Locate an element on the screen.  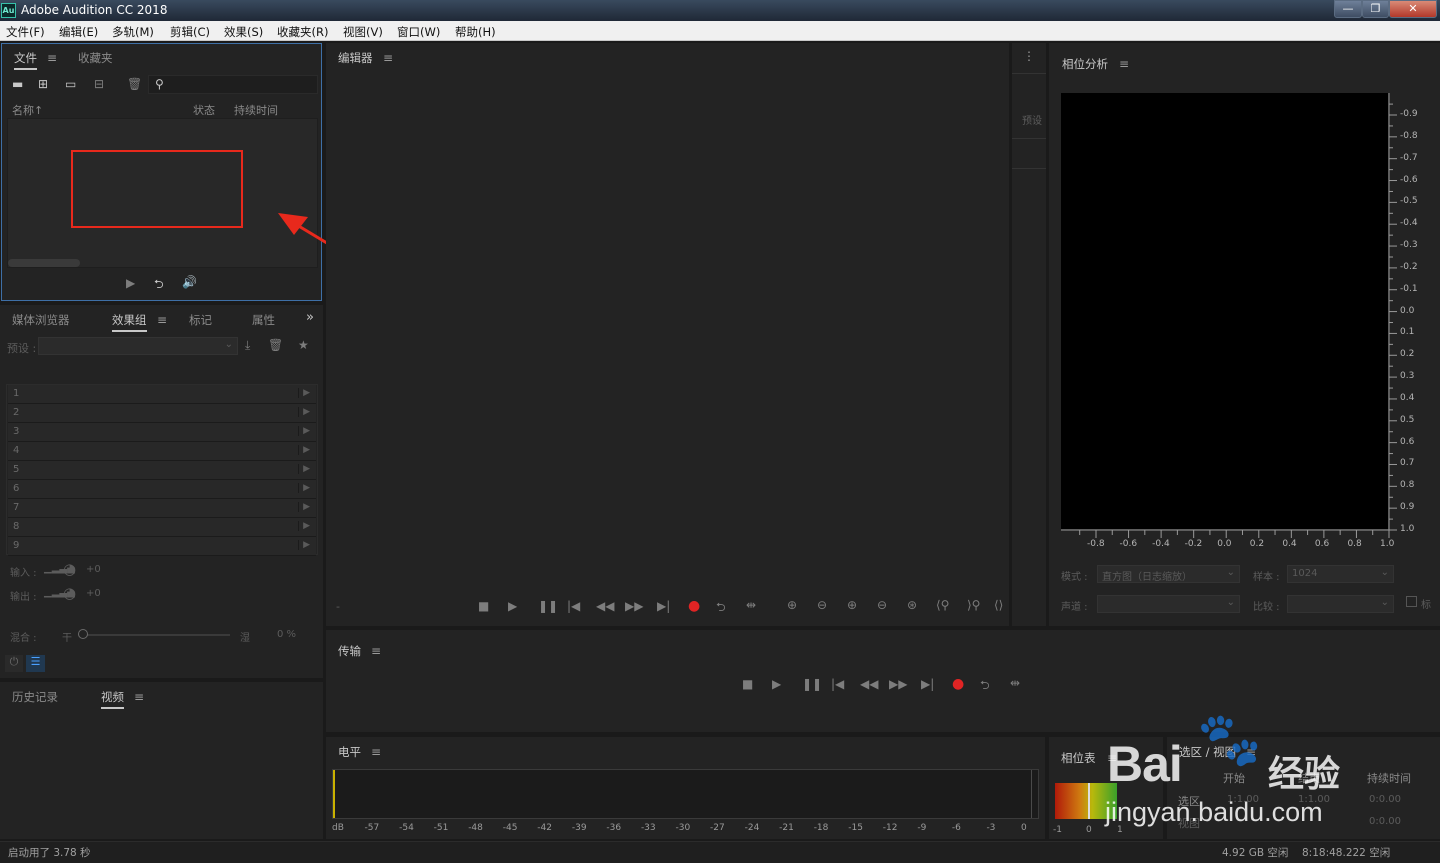
effect-slot: 9 ▶ is located at coordinates (162, 546).